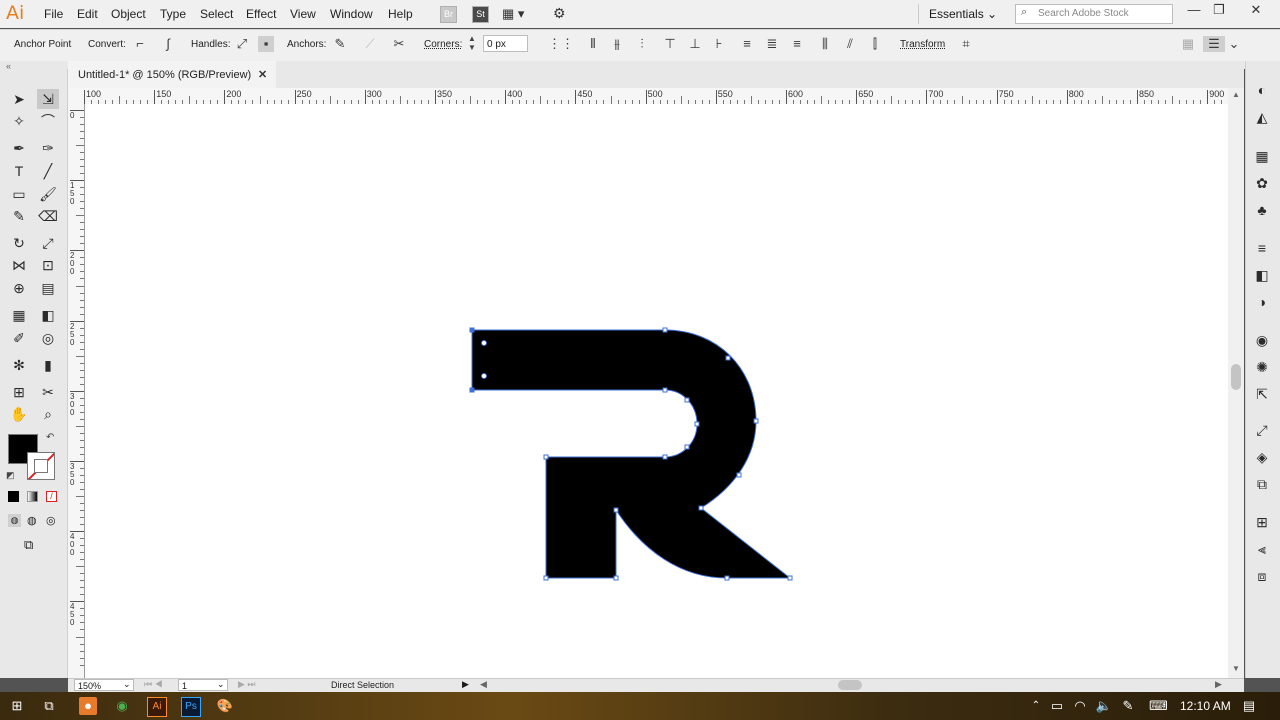  Describe the element at coordinates (19, 243) in the screenshot. I see `rotate-tool-icon: ↻` at that location.